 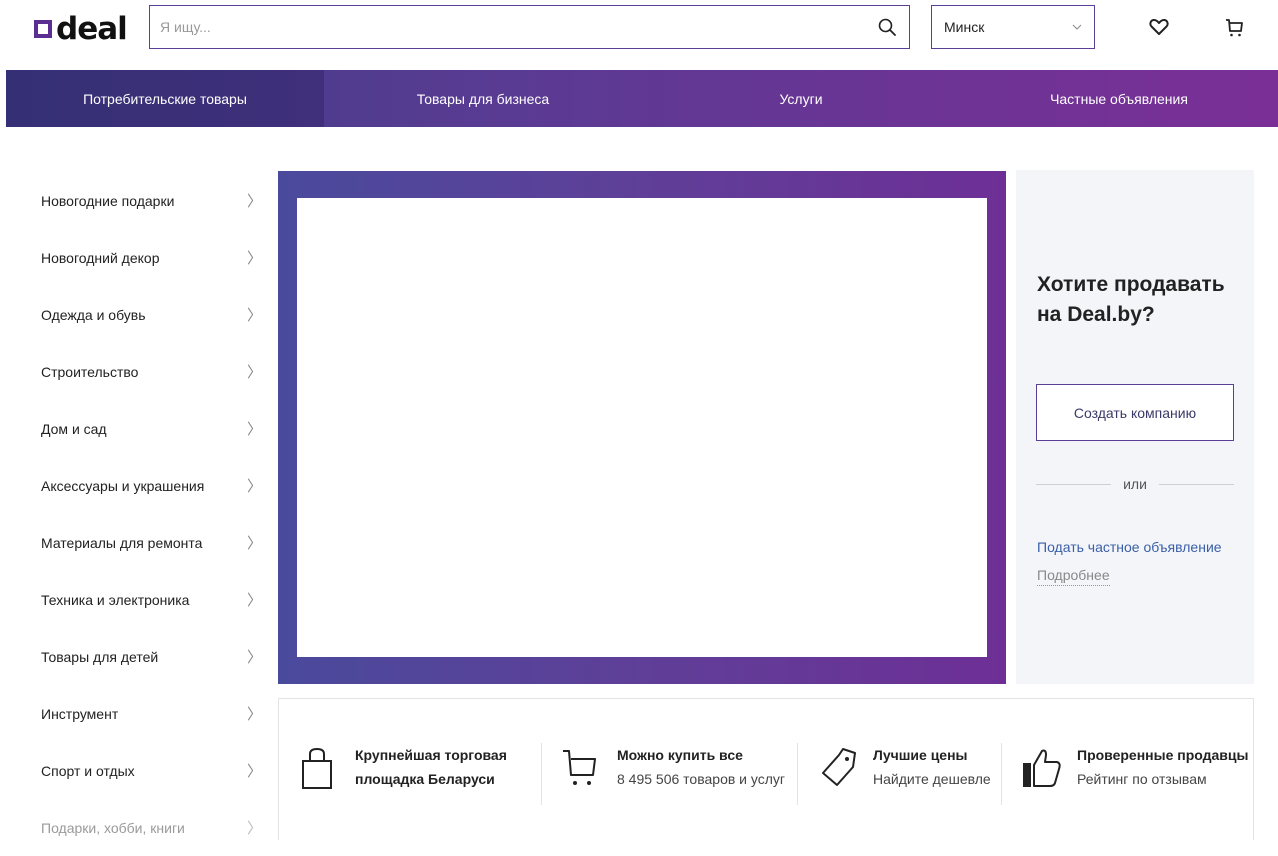 I want to click on feature-largest-marketplace: Крупнейшая торговая площадка Беларуси, so click(x=412, y=767).